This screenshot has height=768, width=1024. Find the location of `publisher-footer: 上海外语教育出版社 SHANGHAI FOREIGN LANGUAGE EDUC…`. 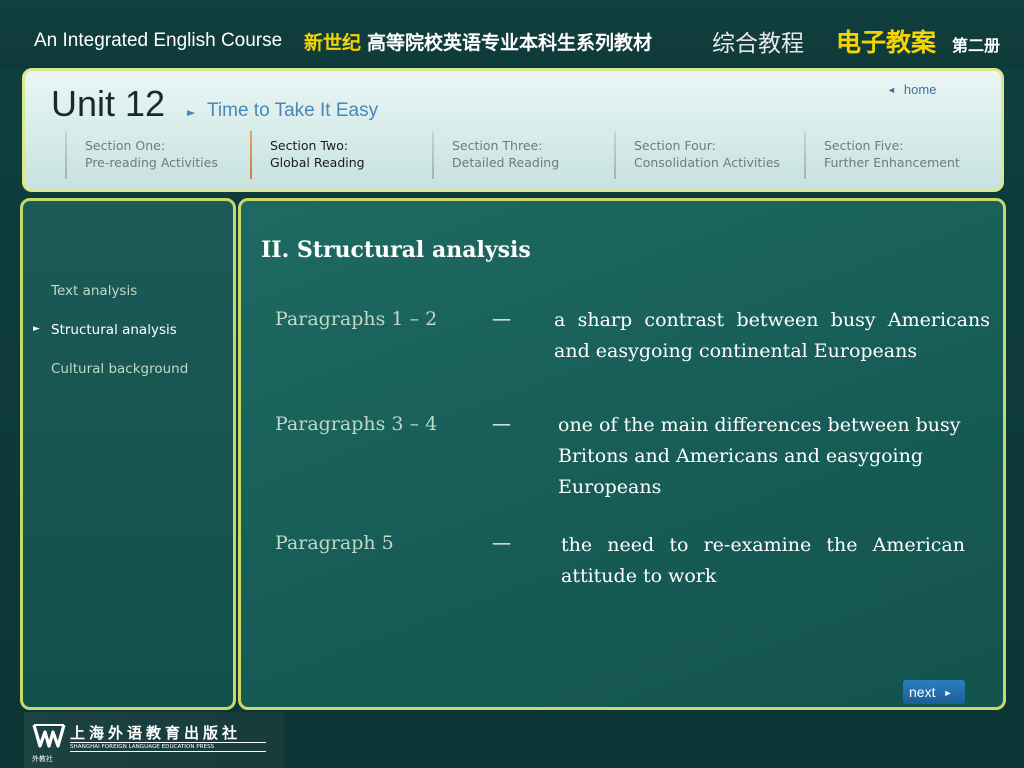

publisher-footer: 上海外语教育出版社 SHANGHAI FOREIGN LANGUAGE EDUC… is located at coordinates (154, 740).